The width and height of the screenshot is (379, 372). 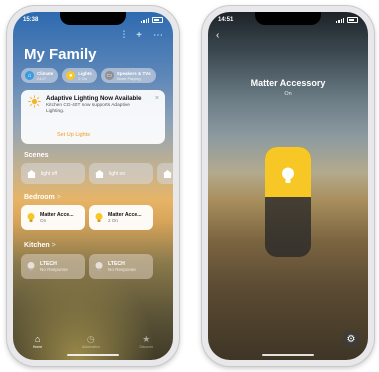 I want to click on status-time: 15:38, so click(x=31, y=20).